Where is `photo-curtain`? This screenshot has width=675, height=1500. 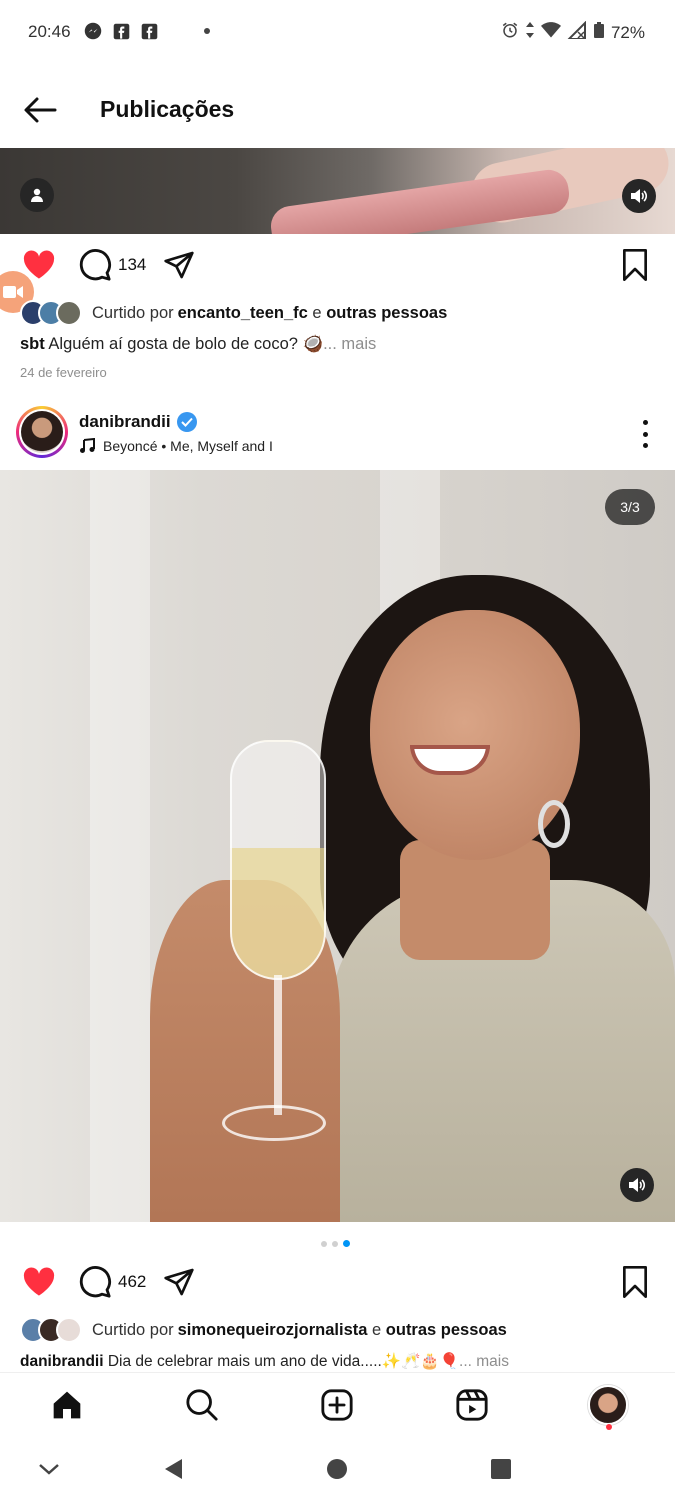
photo-curtain is located at coordinates (120, 846).